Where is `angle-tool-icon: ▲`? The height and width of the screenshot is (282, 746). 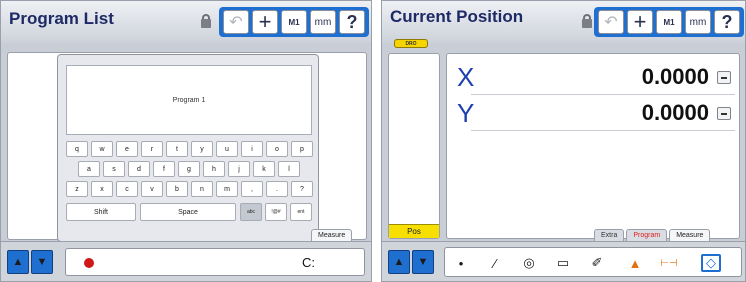 angle-tool-icon: ▲ is located at coordinates (635, 263).